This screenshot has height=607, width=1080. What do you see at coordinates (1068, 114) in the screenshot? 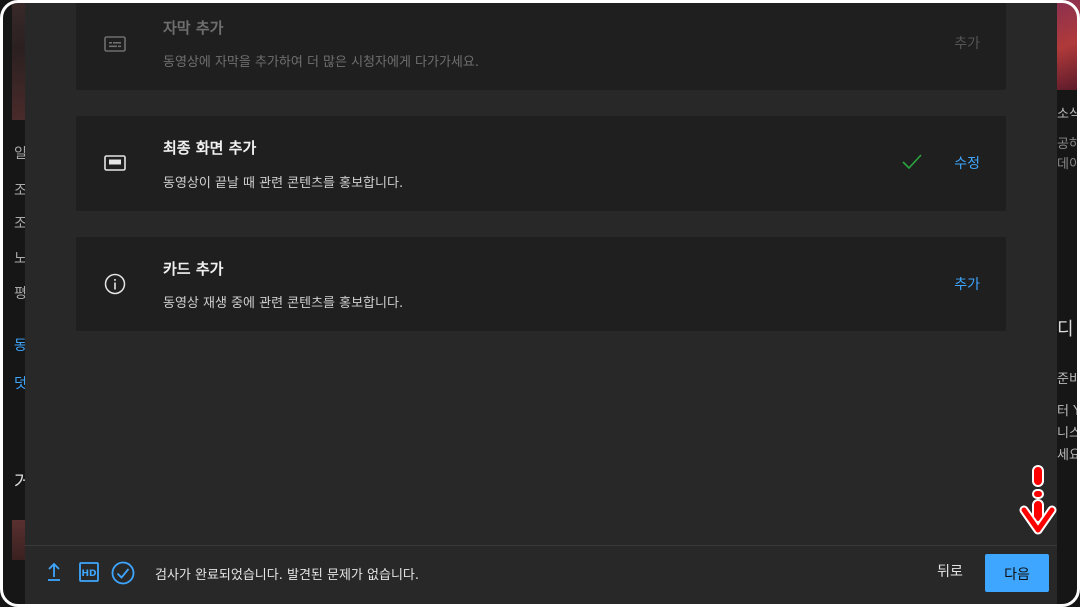
I see `background-text: 소식` at bounding box center [1068, 114].